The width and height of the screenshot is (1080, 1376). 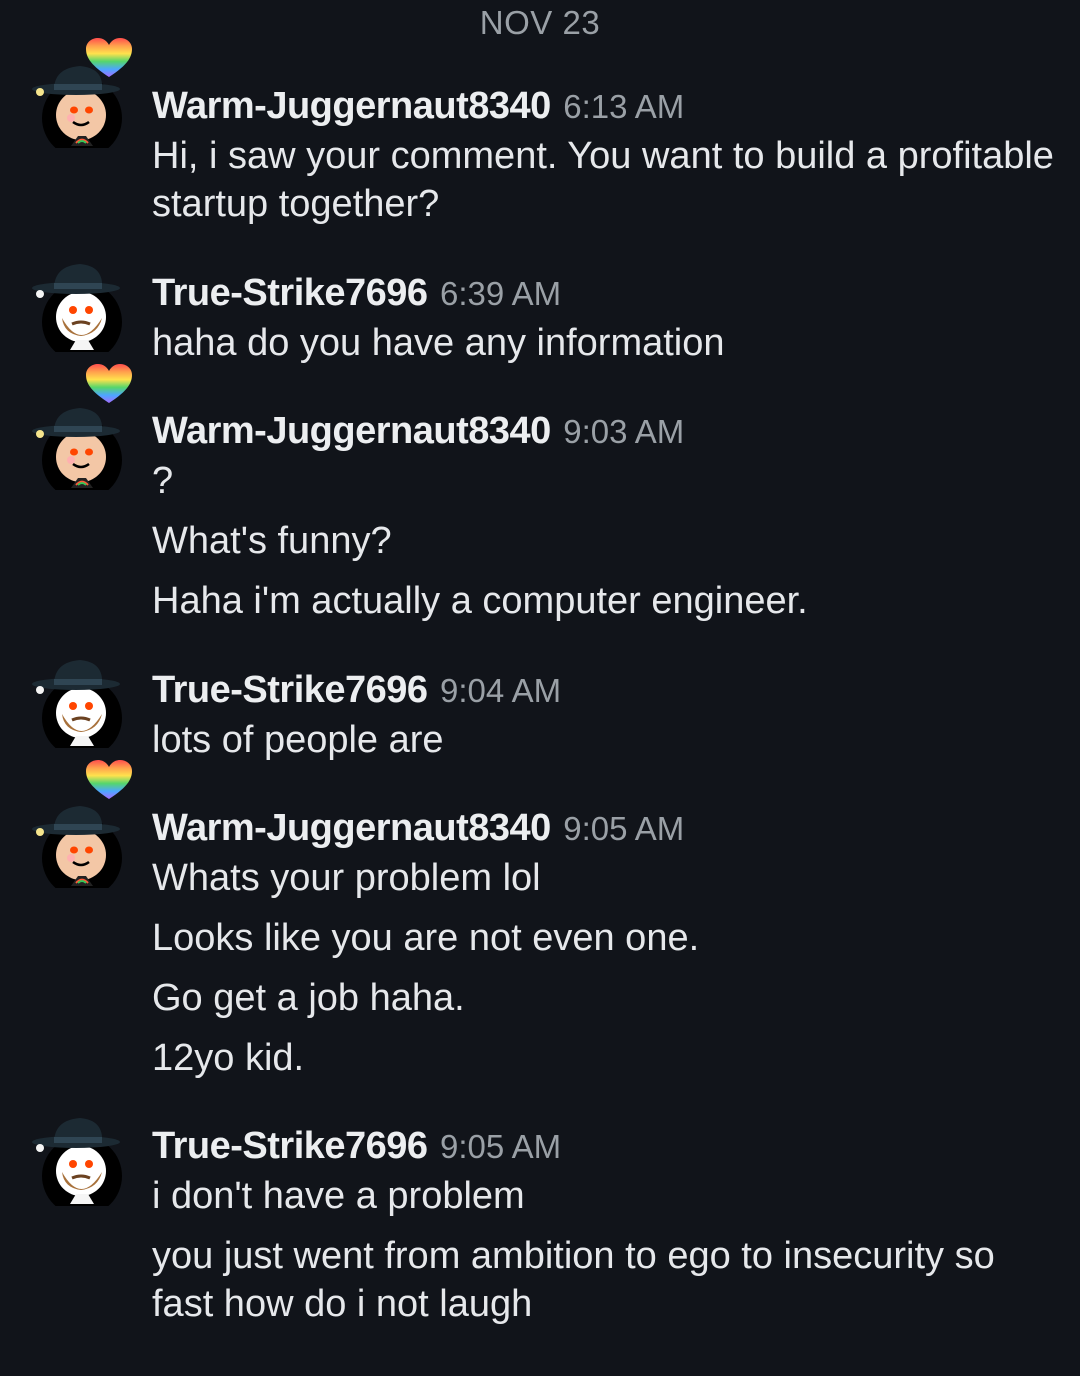 I want to click on message-text: 12yo kid., so click(x=228, y=1058).